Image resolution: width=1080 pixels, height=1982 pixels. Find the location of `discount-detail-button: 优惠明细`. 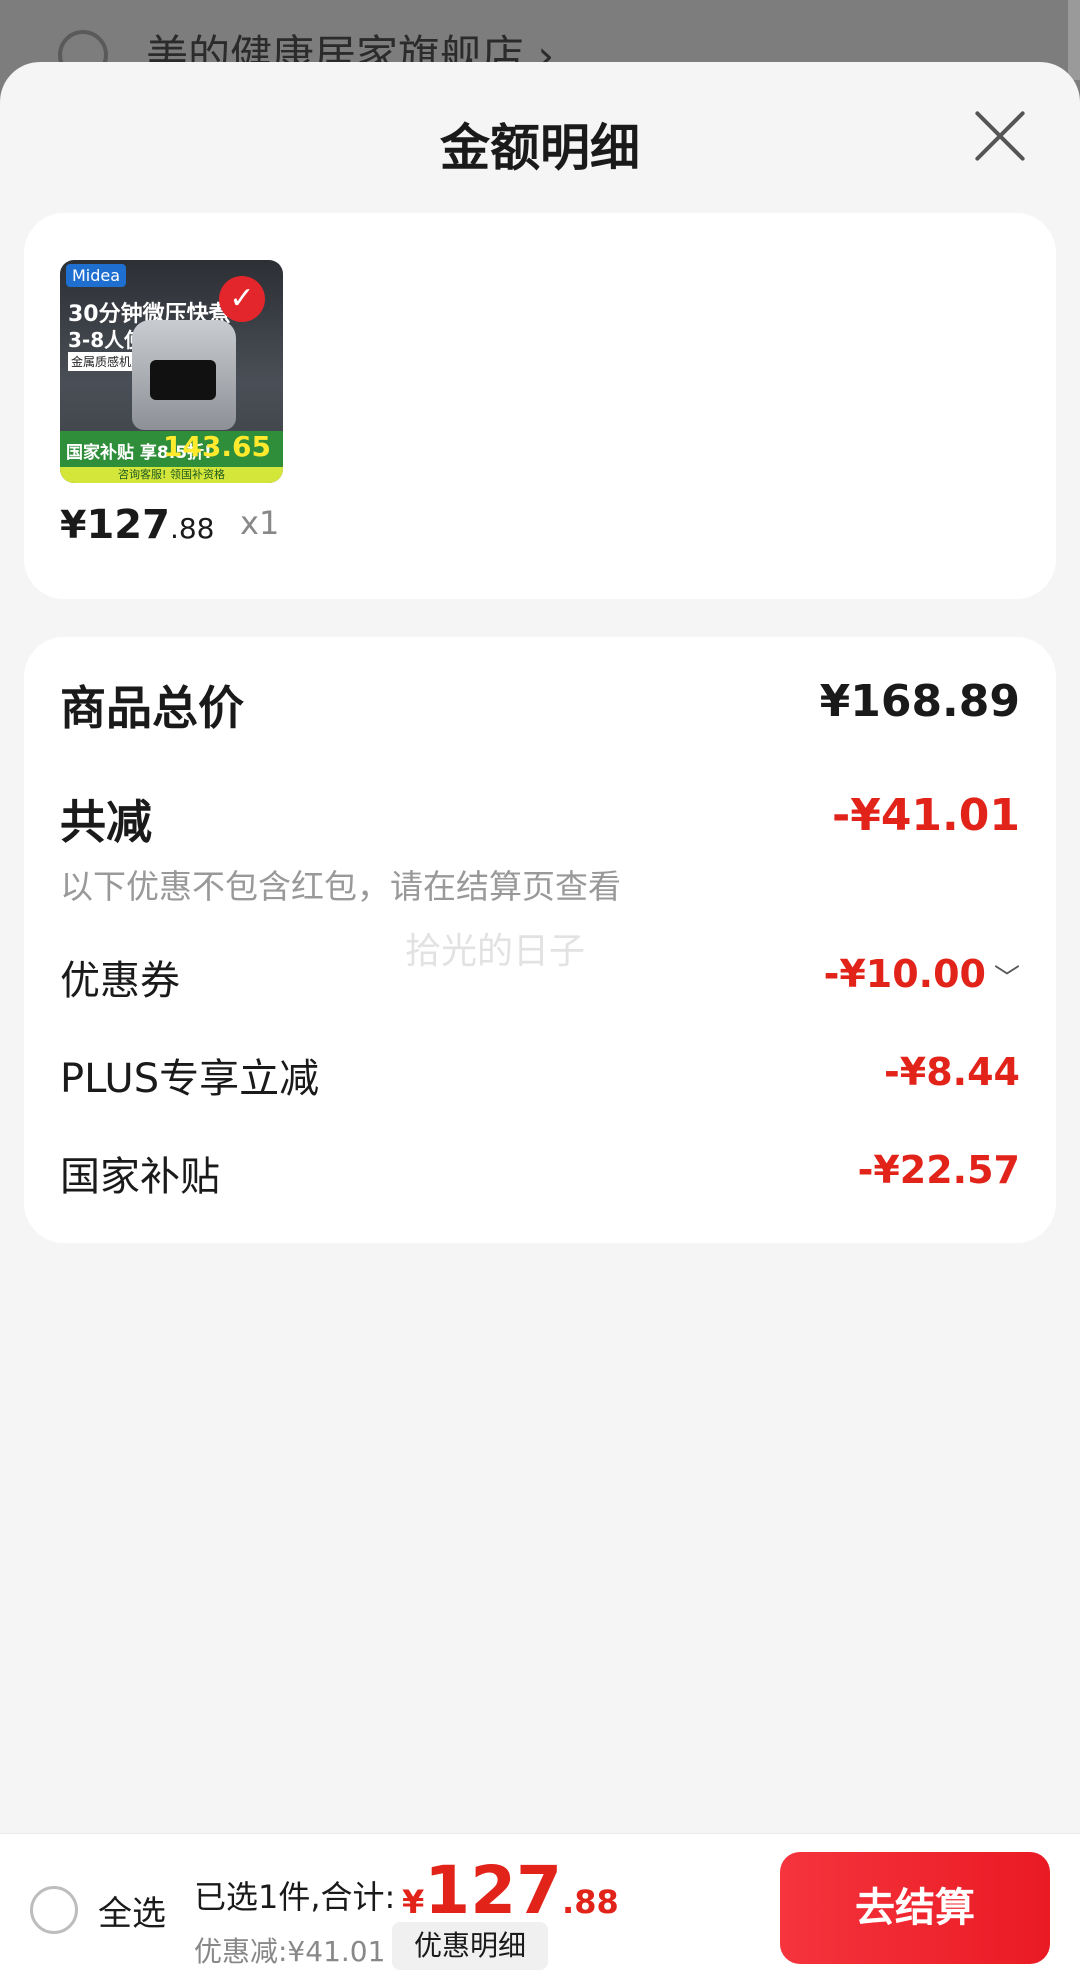

discount-detail-button: 优惠明细 is located at coordinates (470, 1946).